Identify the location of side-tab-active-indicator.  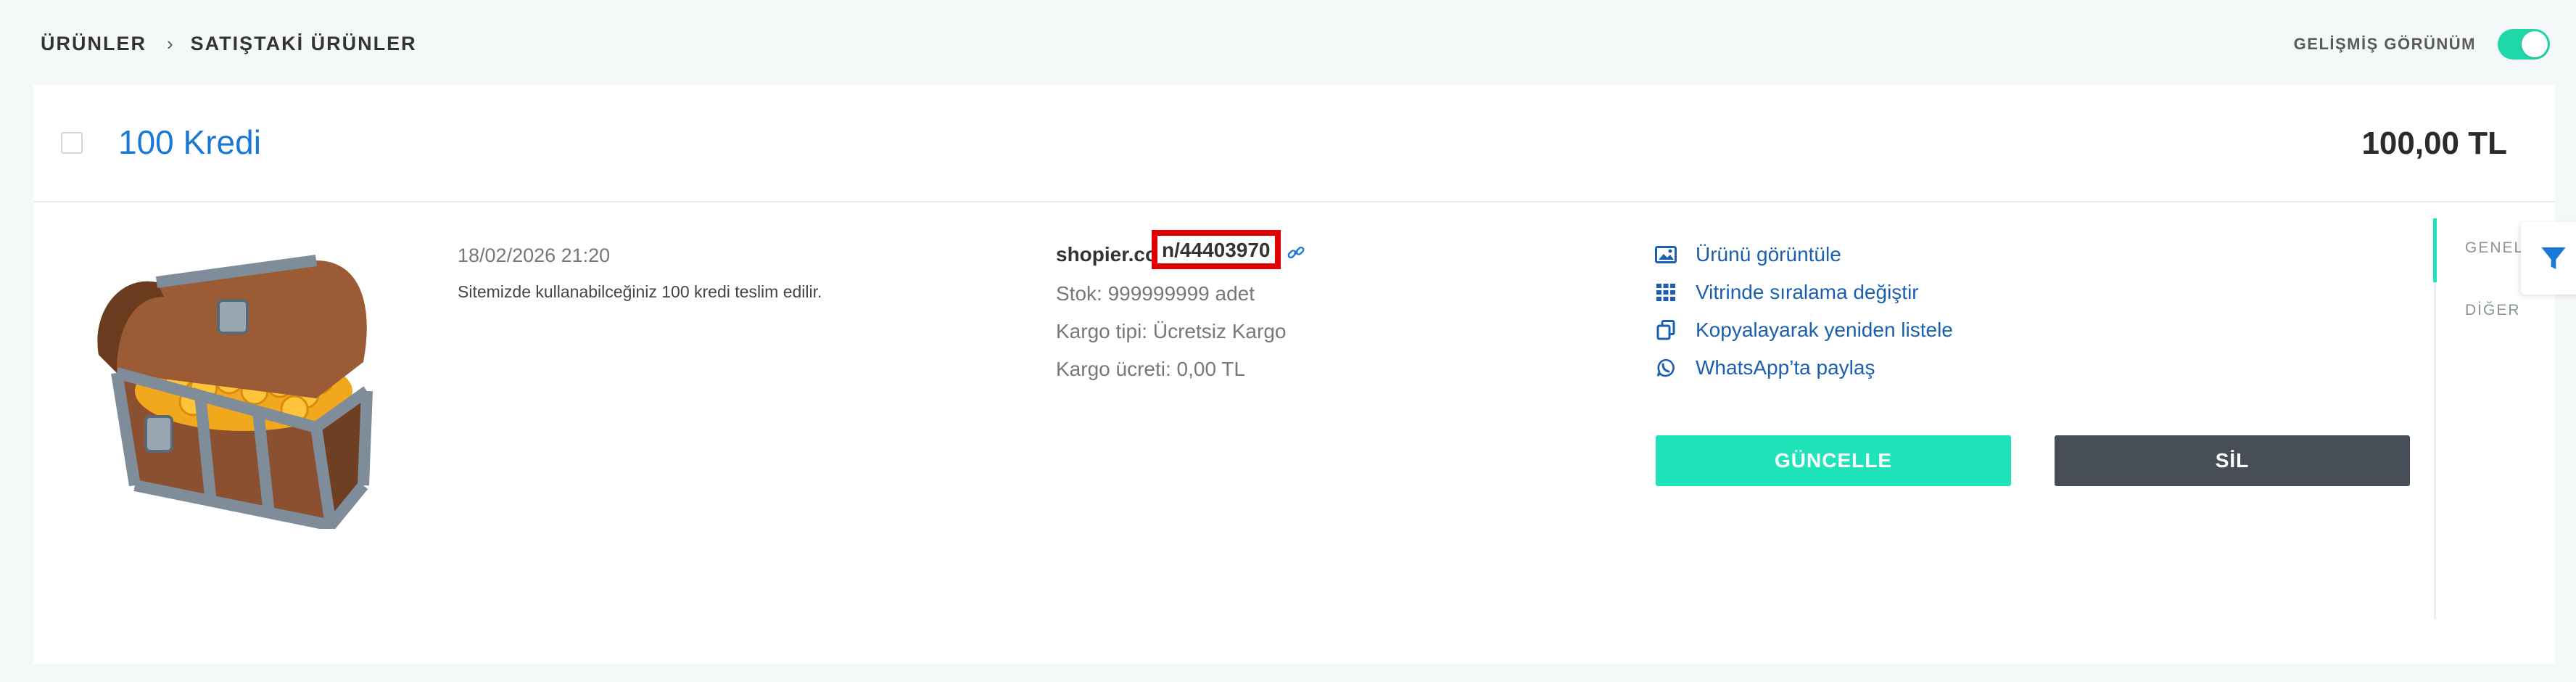
(2435, 250).